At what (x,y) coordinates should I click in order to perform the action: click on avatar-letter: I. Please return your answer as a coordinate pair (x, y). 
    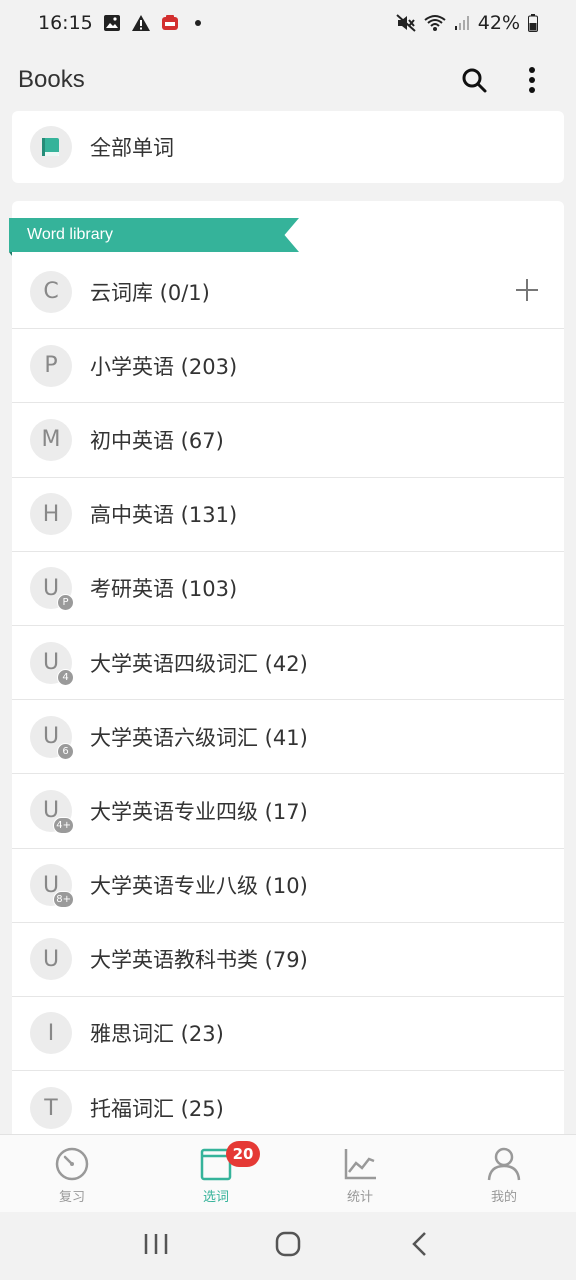
    Looking at the image, I should click on (51, 1033).